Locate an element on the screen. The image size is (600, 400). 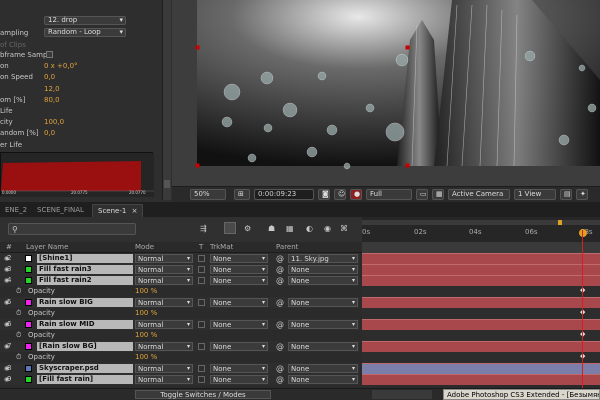
layer-name: Fill fast rain2 is located at coordinates (85, 280).